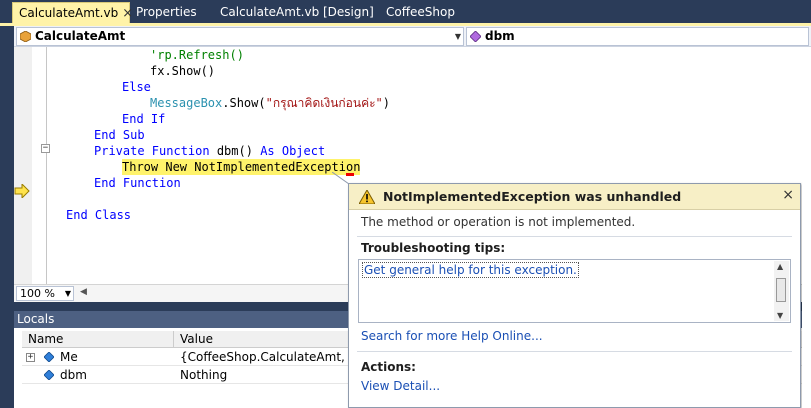  I want to click on class-combo: CalculateAmt ▼, so click(240, 36).